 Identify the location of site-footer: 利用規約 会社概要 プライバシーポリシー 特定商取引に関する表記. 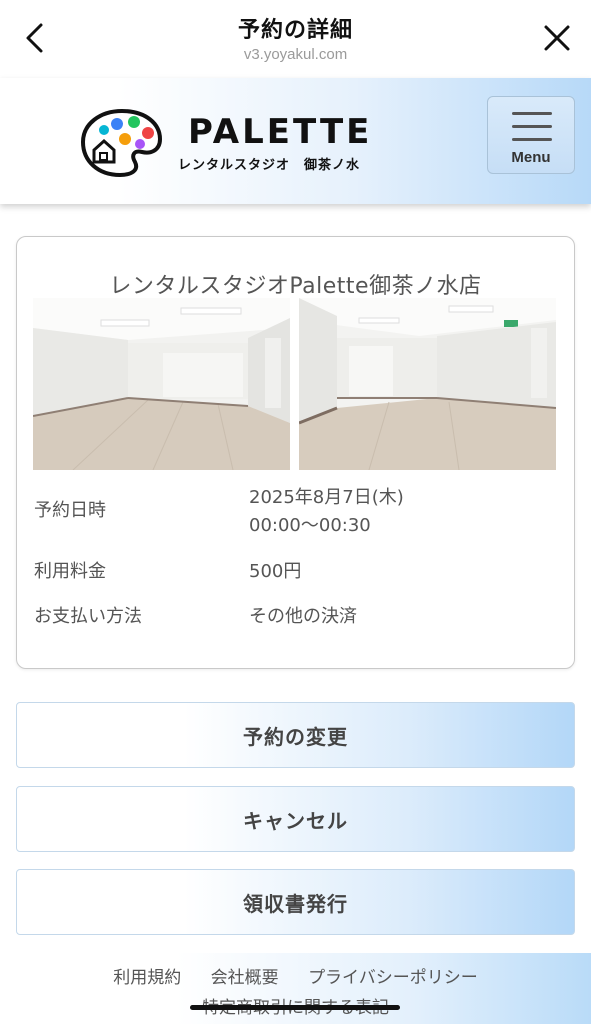
(295, 988).